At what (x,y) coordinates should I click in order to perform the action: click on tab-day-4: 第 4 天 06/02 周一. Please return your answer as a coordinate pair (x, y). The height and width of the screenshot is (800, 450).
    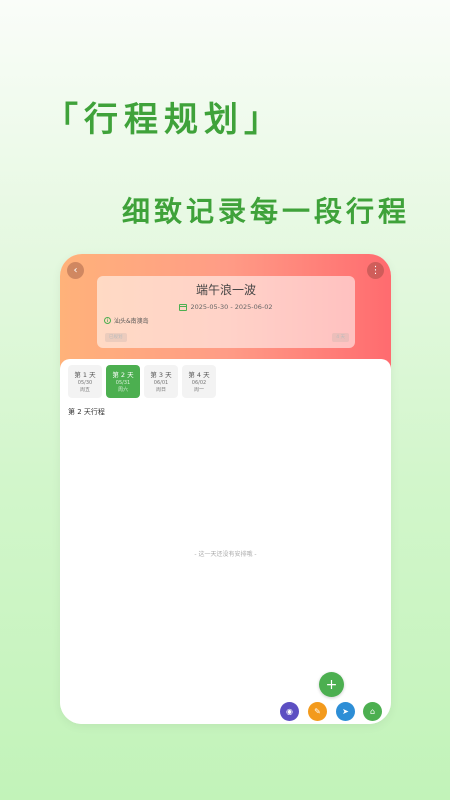
    Looking at the image, I should click on (199, 381).